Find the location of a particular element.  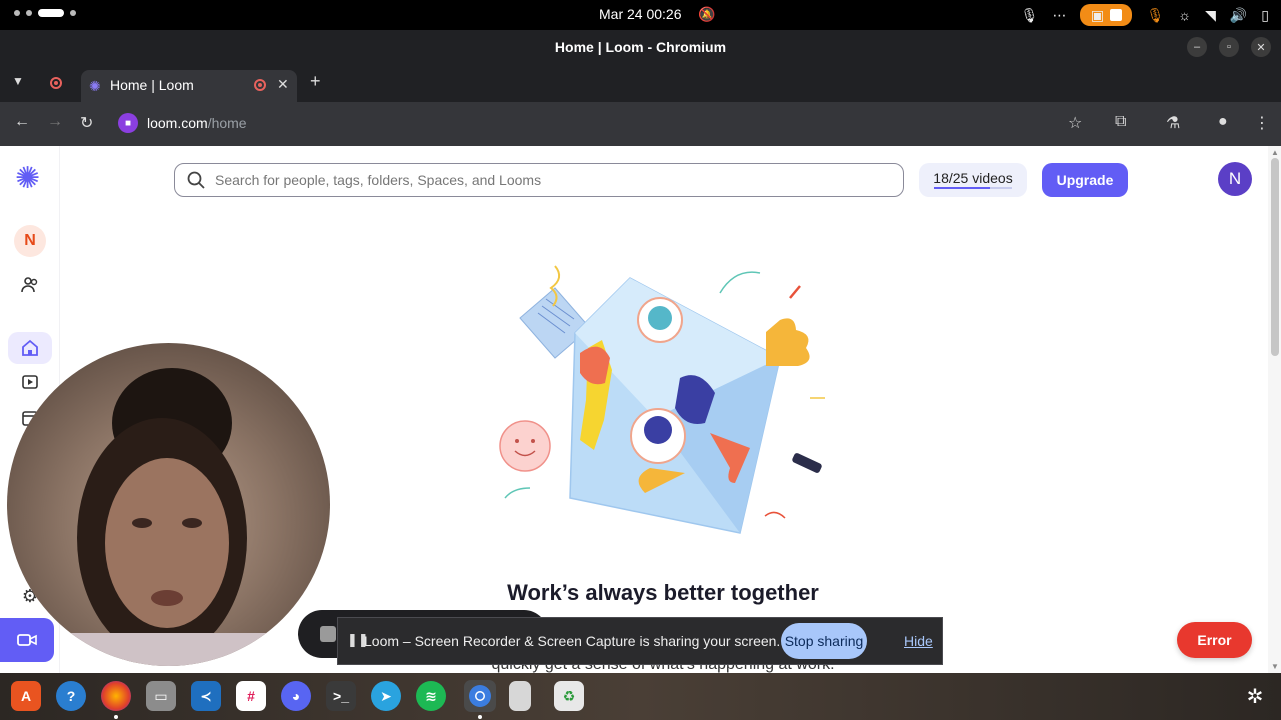

user-avatar: N is located at coordinates (1235, 179).